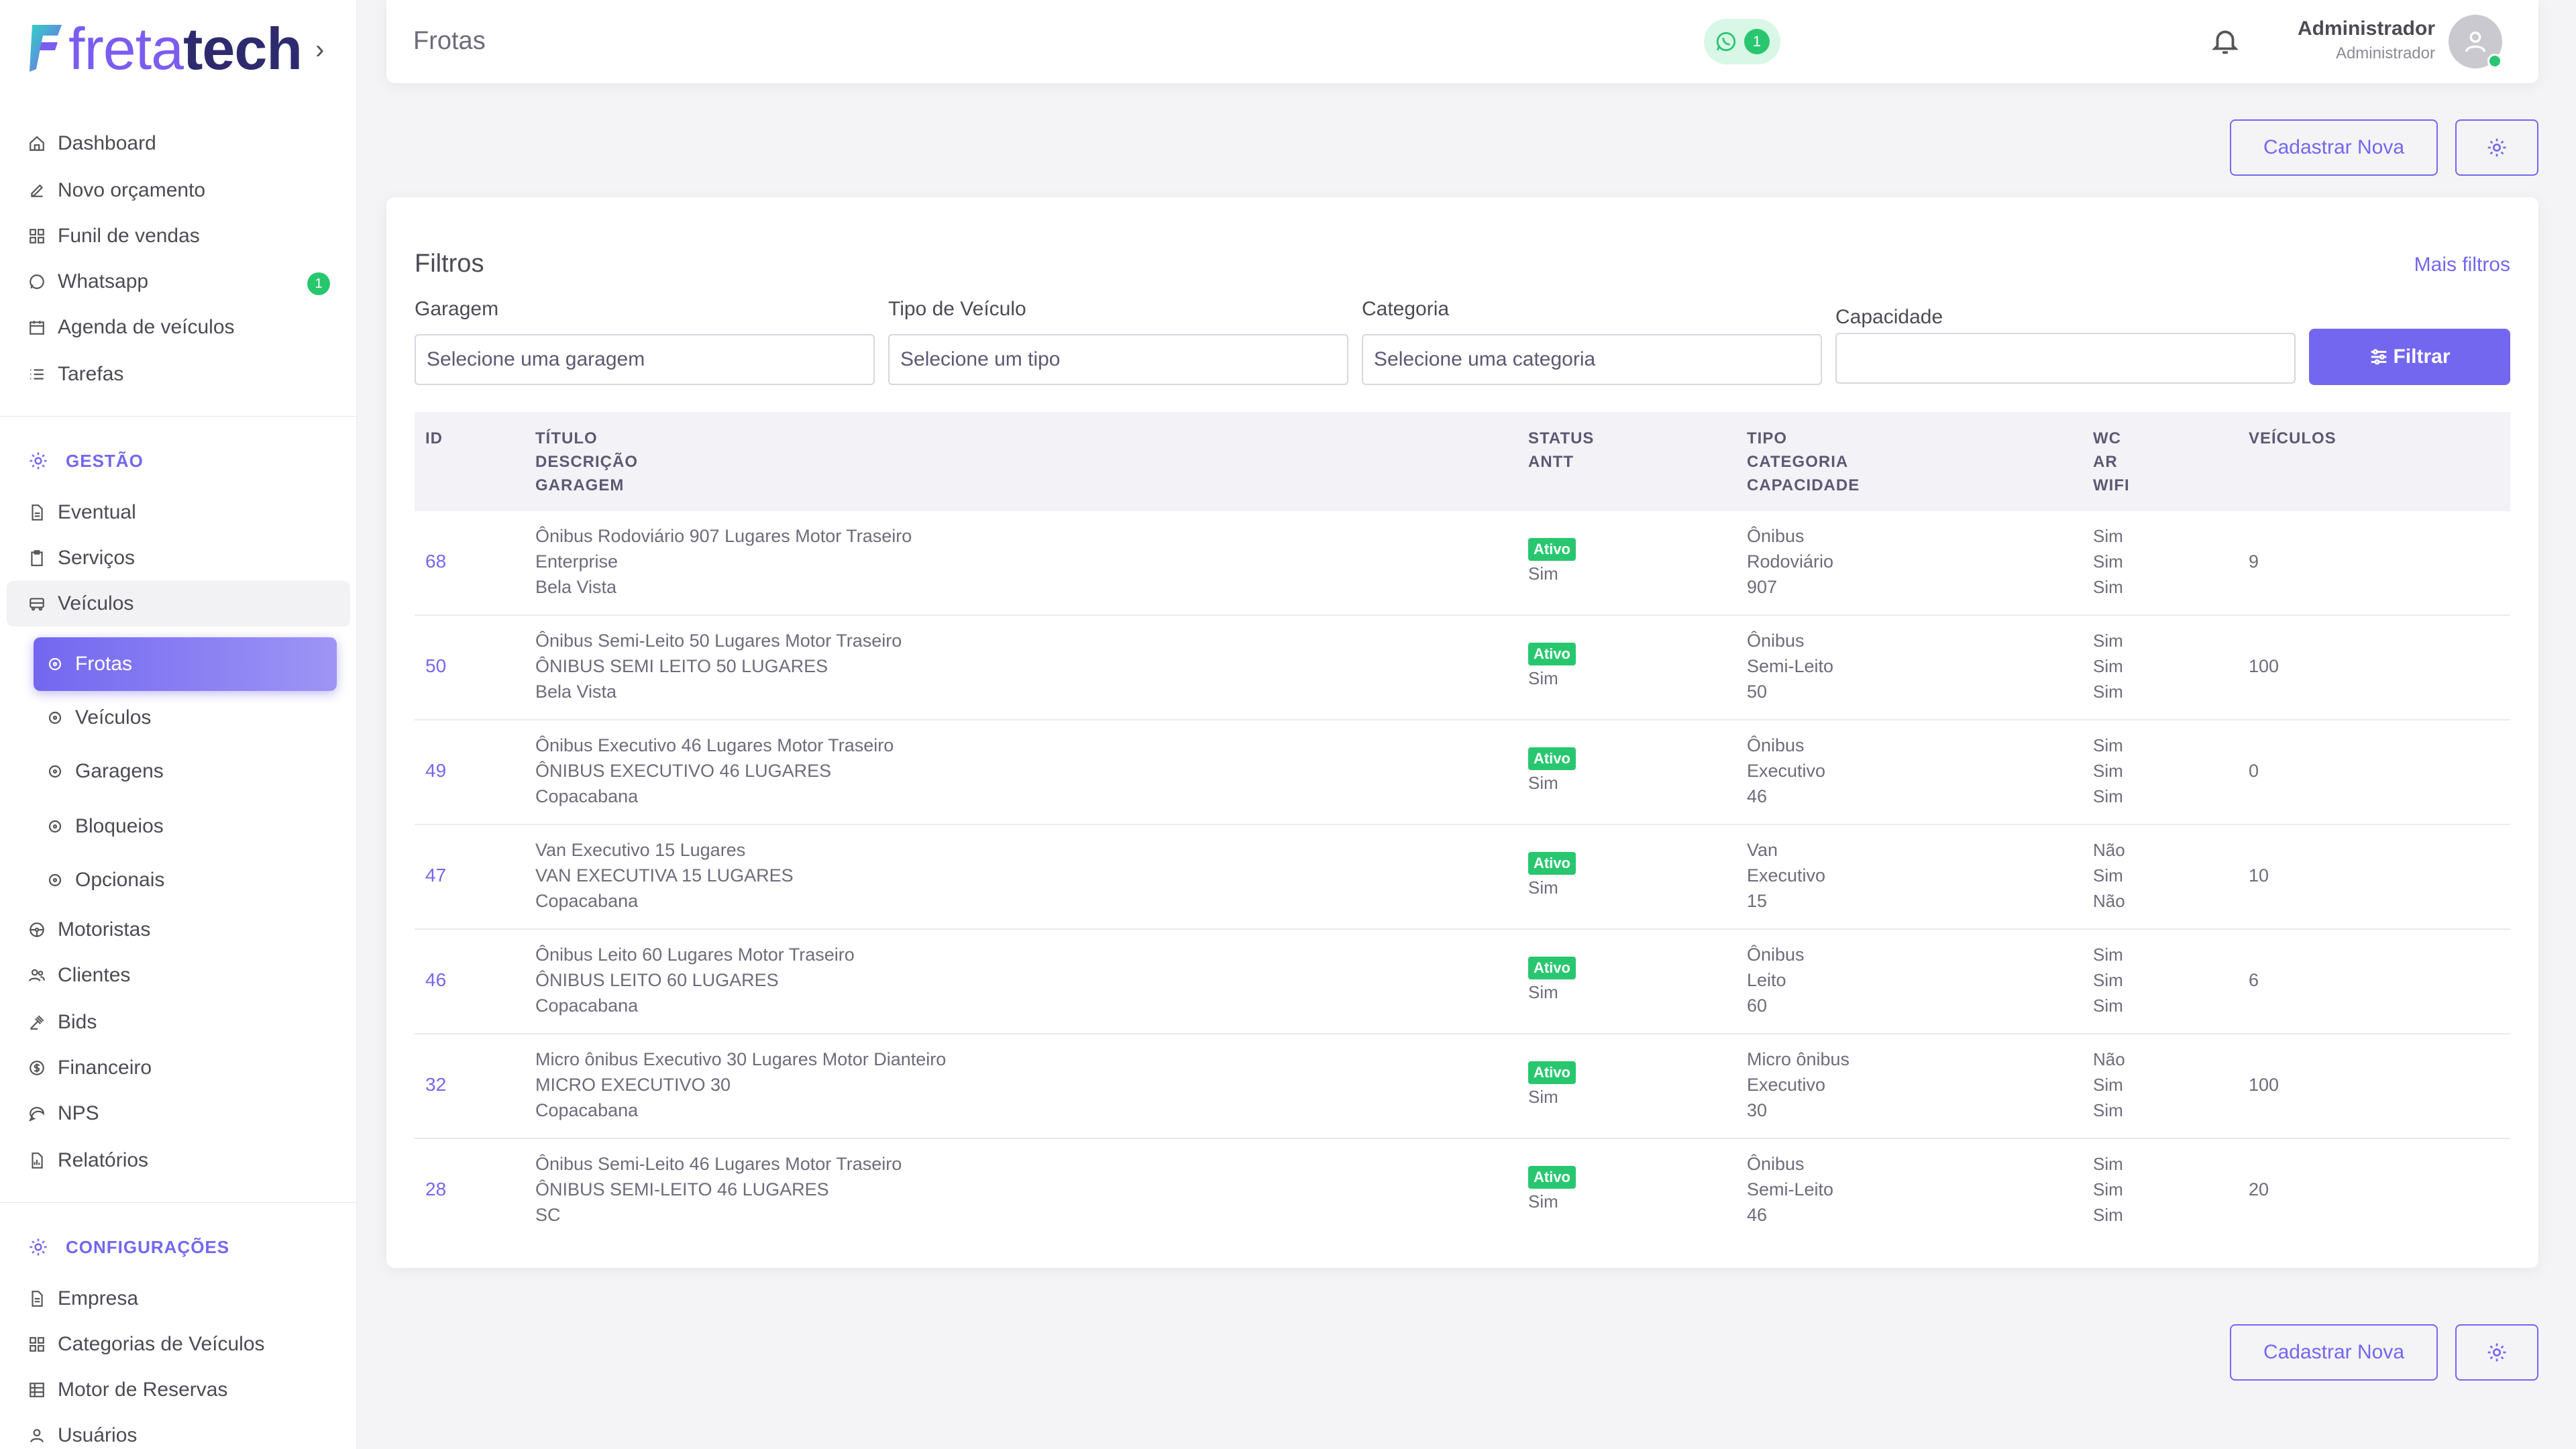  I want to click on row-wifi: Sim, so click(2108, 1006).